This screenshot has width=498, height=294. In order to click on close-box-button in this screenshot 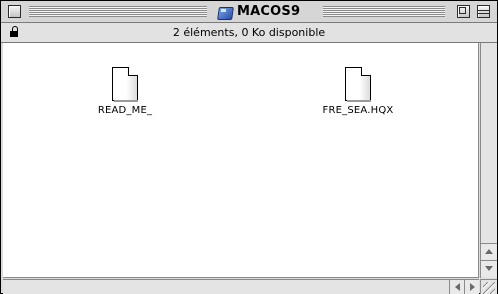, I will do `click(14, 11)`.